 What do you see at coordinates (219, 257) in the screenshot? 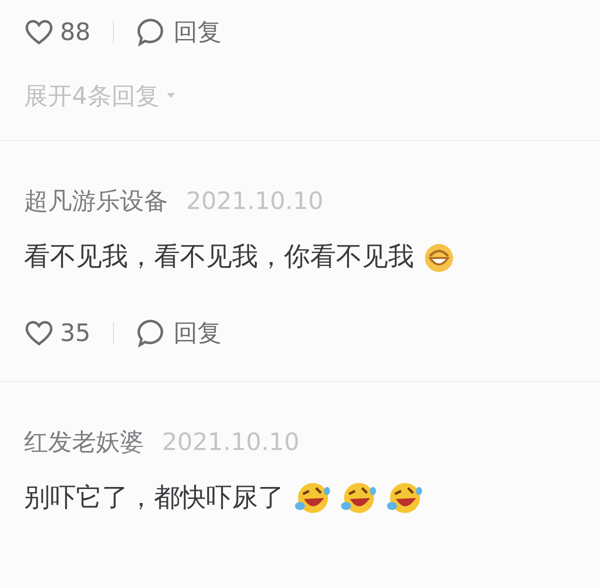
I see `comment-text: 看不见我，看不见我，你看不见我` at bounding box center [219, 257].